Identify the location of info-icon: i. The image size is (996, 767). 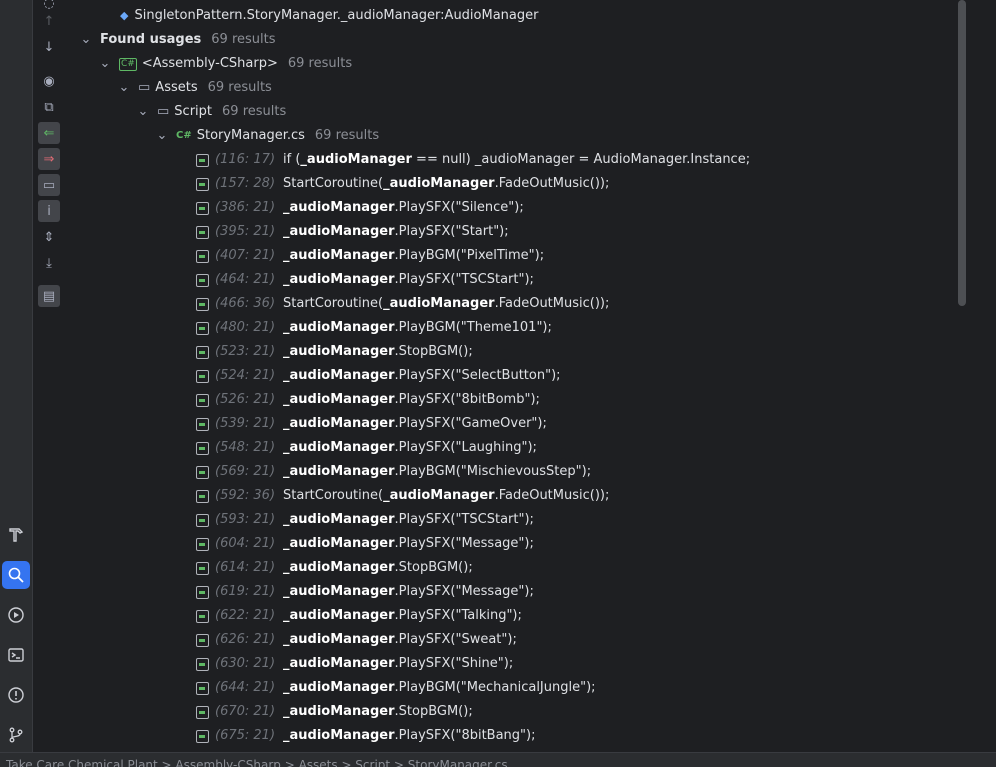
(49, 211).